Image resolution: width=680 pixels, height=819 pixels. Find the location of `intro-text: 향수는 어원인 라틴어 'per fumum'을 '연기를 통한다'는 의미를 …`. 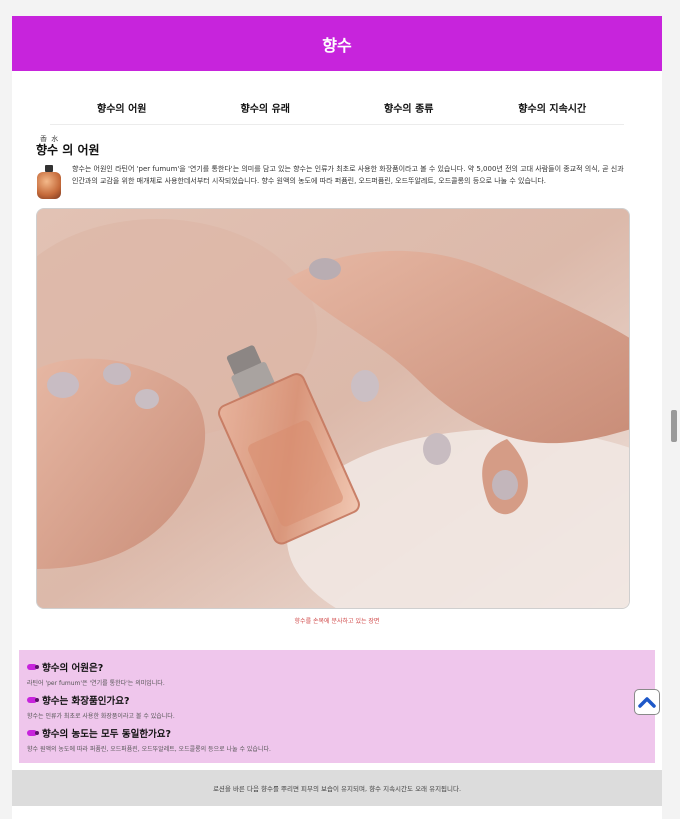

intro-text: 향수는 어원인 라틴어 'per fumum'을 '연기를 통한다'는 의미를 … is located at coordinates (348, 175).